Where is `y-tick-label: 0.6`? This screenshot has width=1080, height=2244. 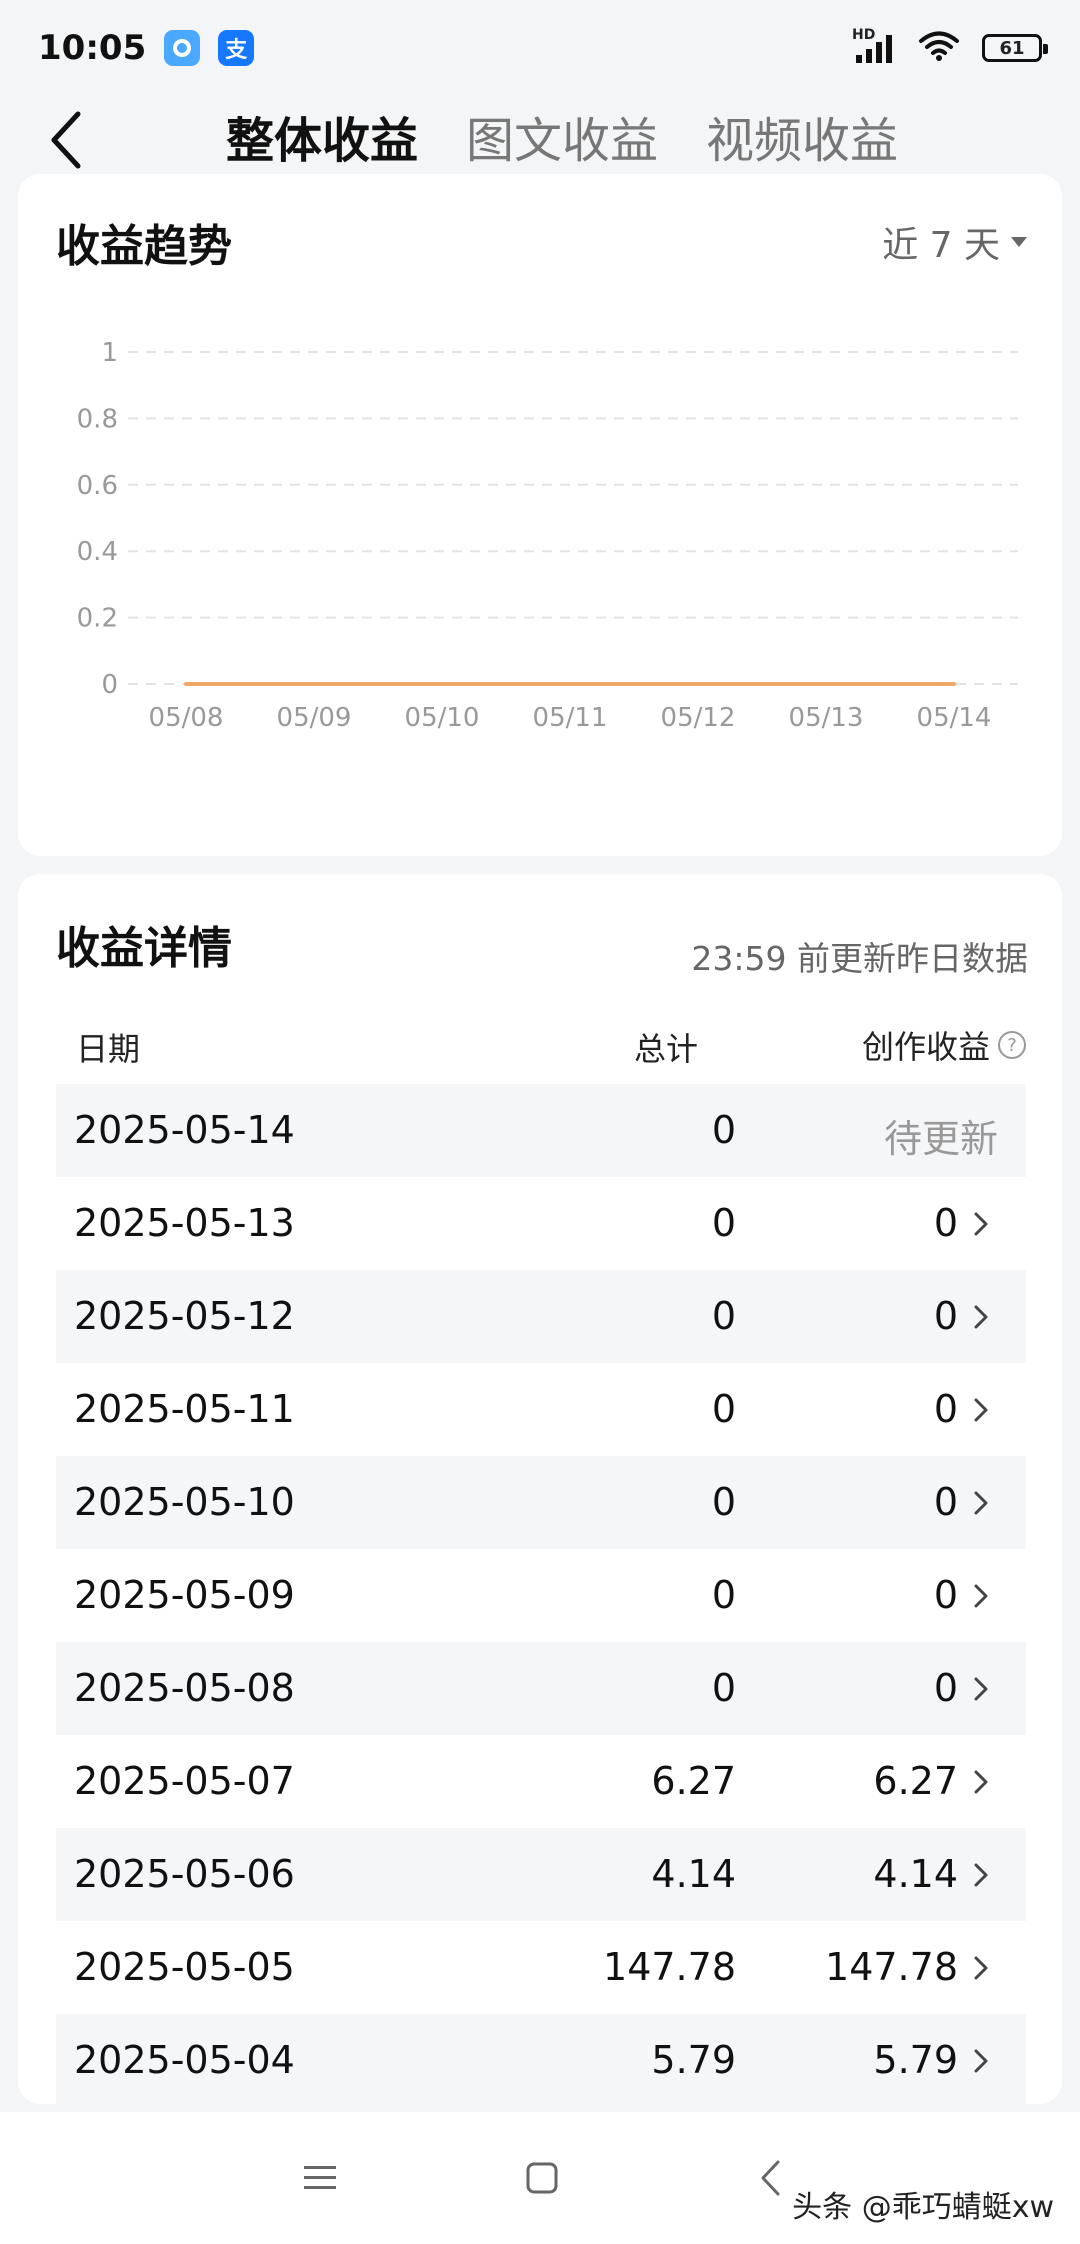
y-tick-label: 0.6 is located at coordinates (97, 486).